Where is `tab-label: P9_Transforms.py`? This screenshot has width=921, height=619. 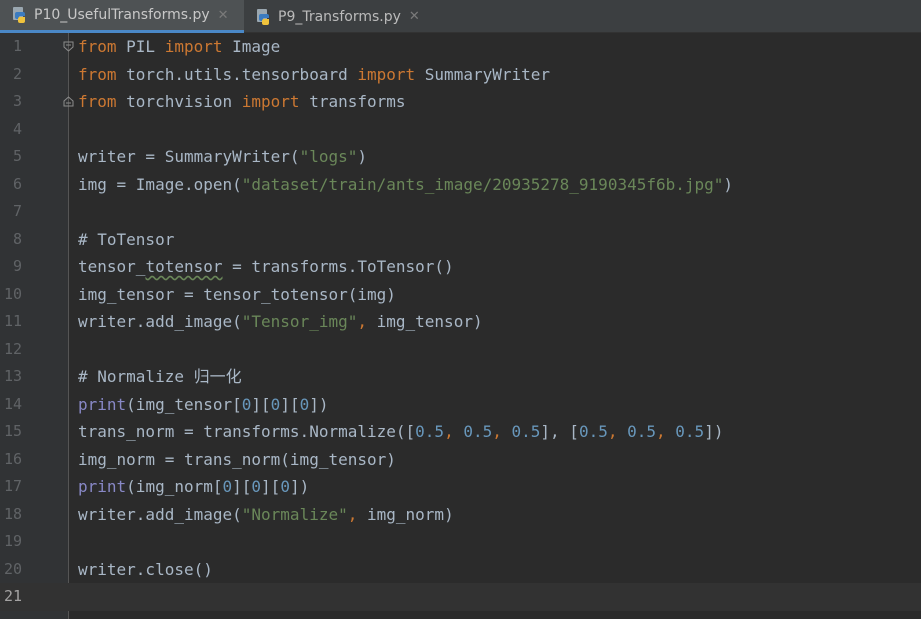 tab-label: P9_Transforms.py is located at coordinates (339, 16).